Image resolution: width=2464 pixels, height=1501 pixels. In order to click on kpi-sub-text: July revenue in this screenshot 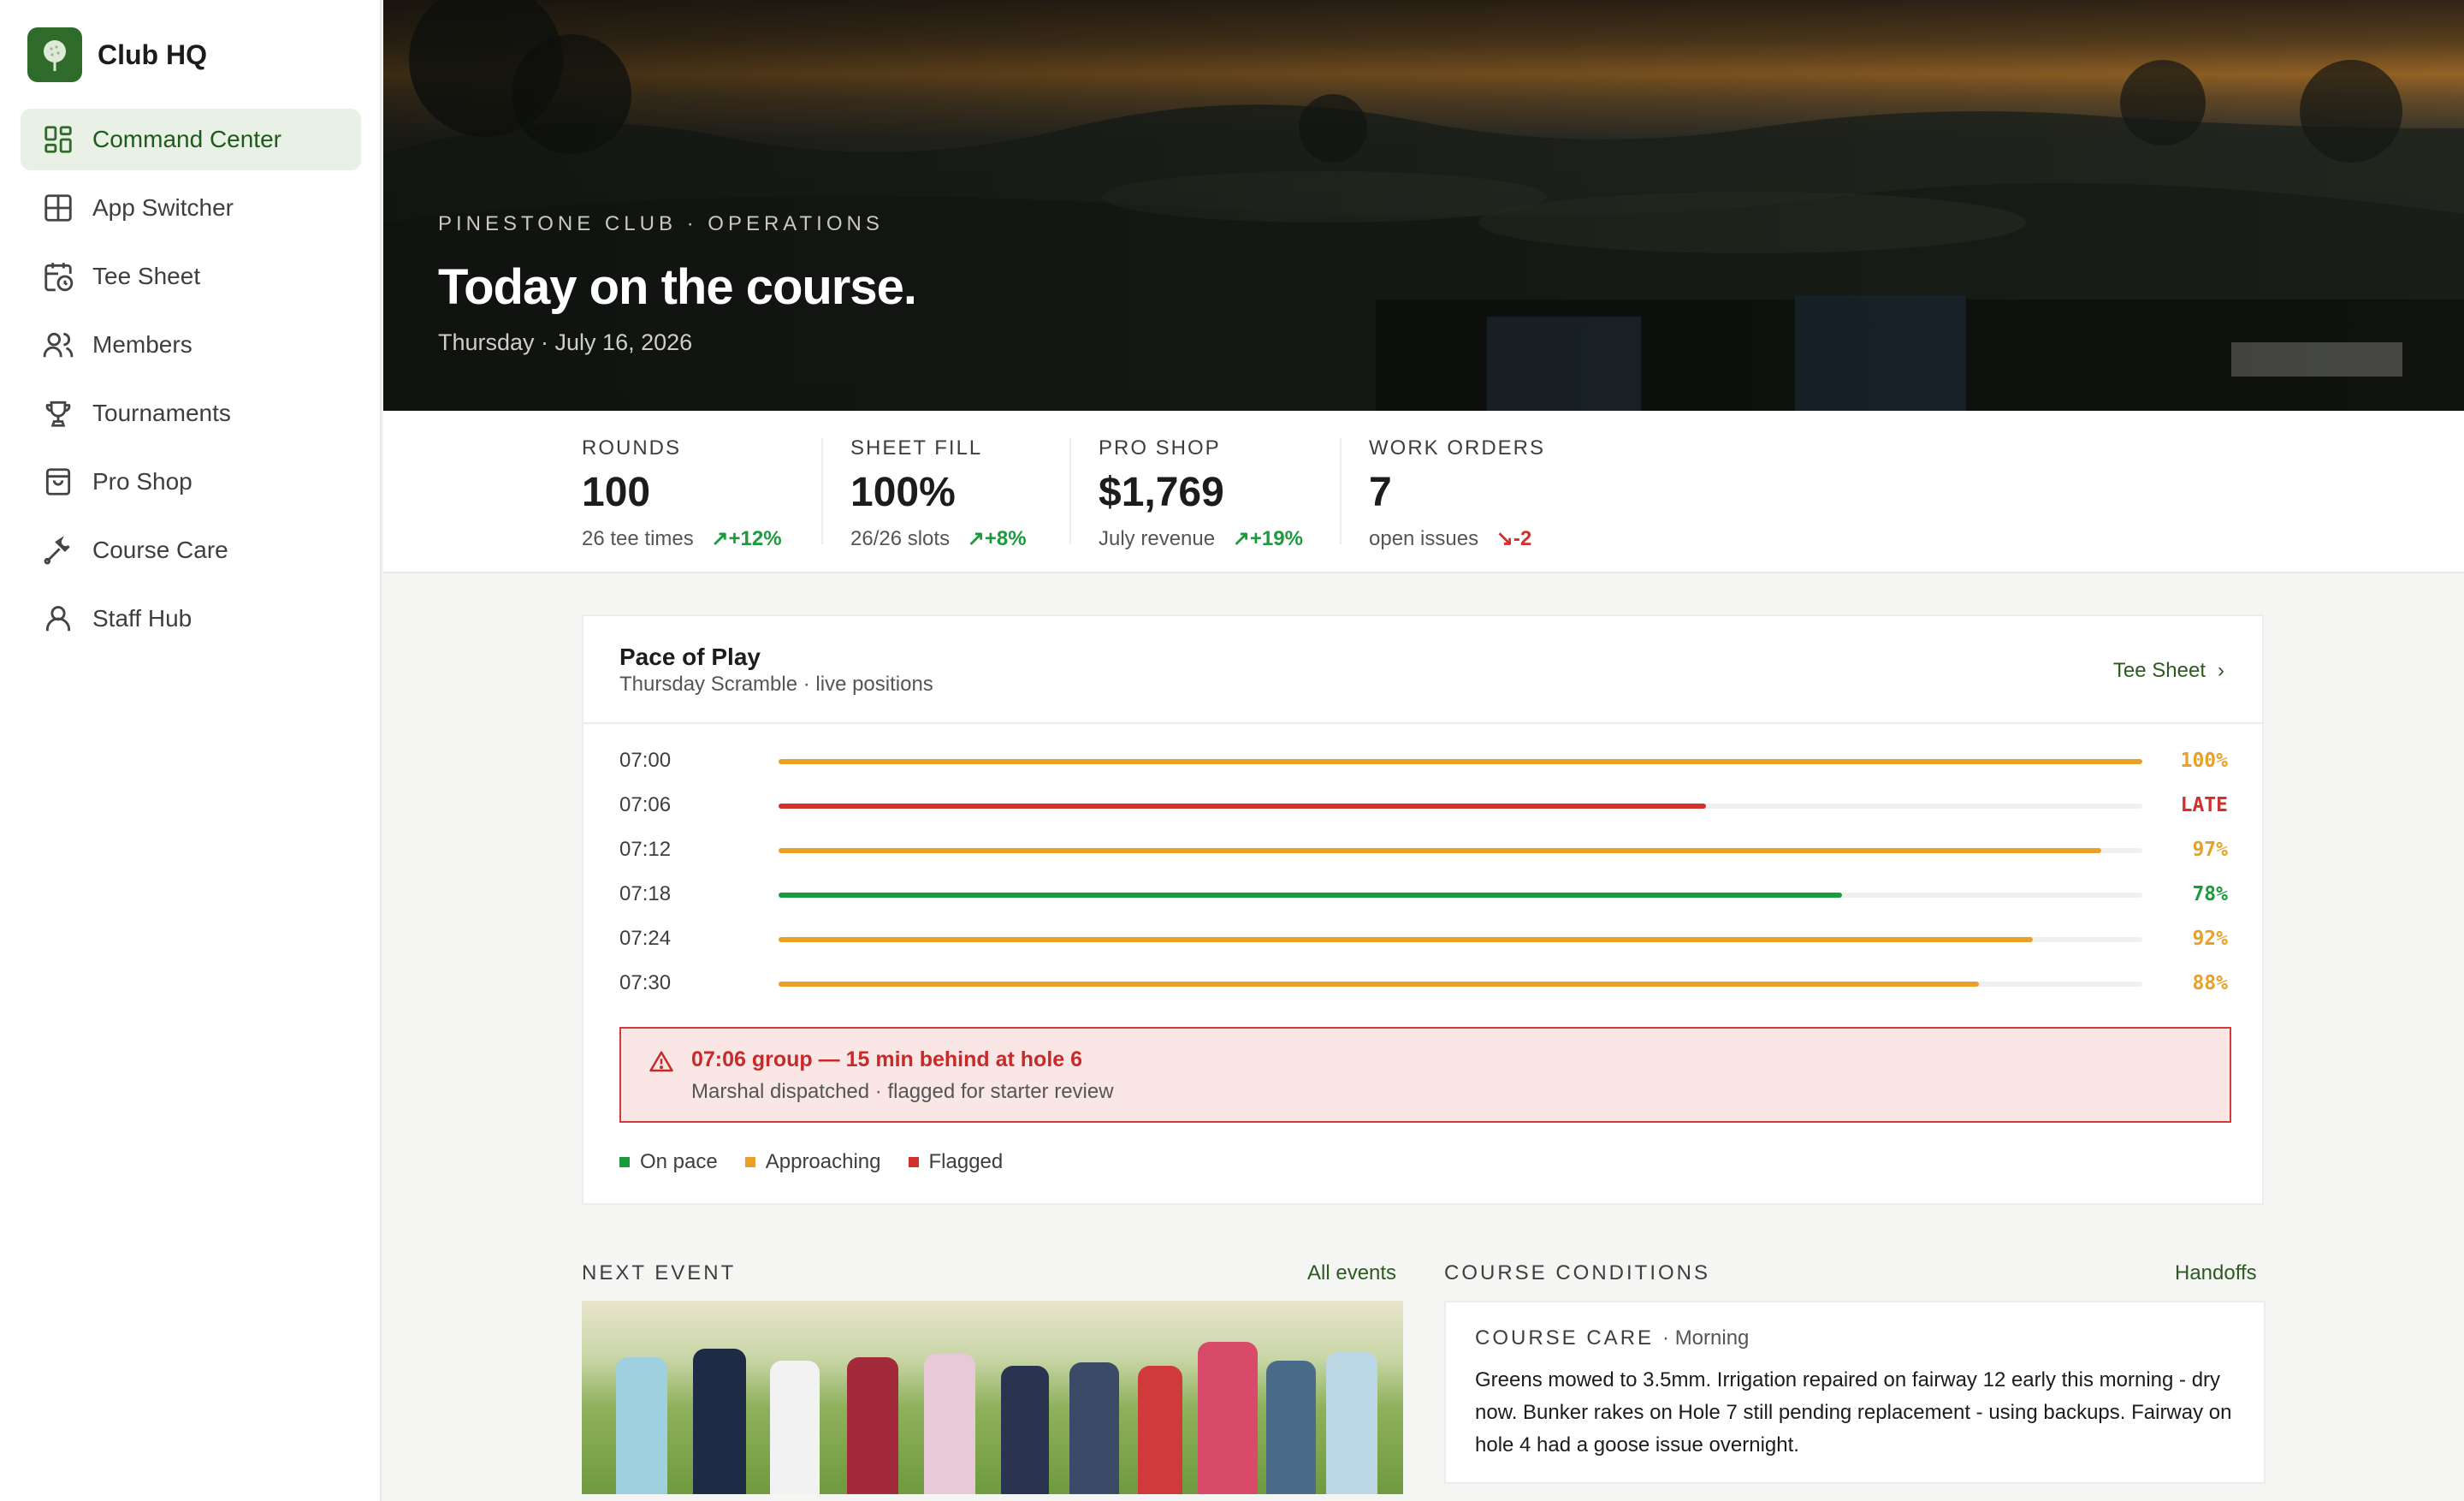, I will do `click(1157, 538)`.